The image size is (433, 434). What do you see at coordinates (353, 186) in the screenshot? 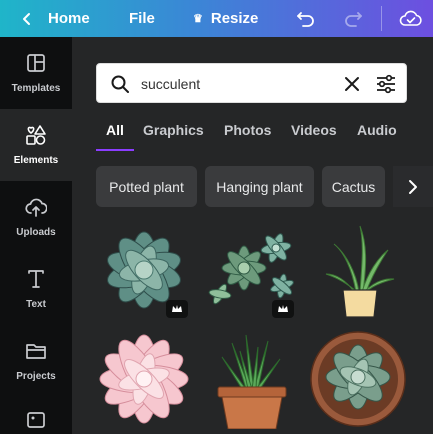
I see `chip-cactus: Cactus` at bounding box center [353, 186].